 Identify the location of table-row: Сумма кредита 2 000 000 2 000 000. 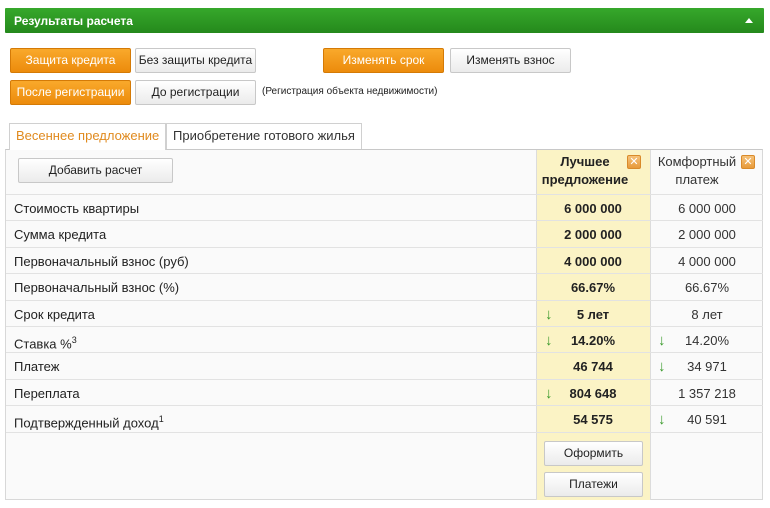
(384, 233).